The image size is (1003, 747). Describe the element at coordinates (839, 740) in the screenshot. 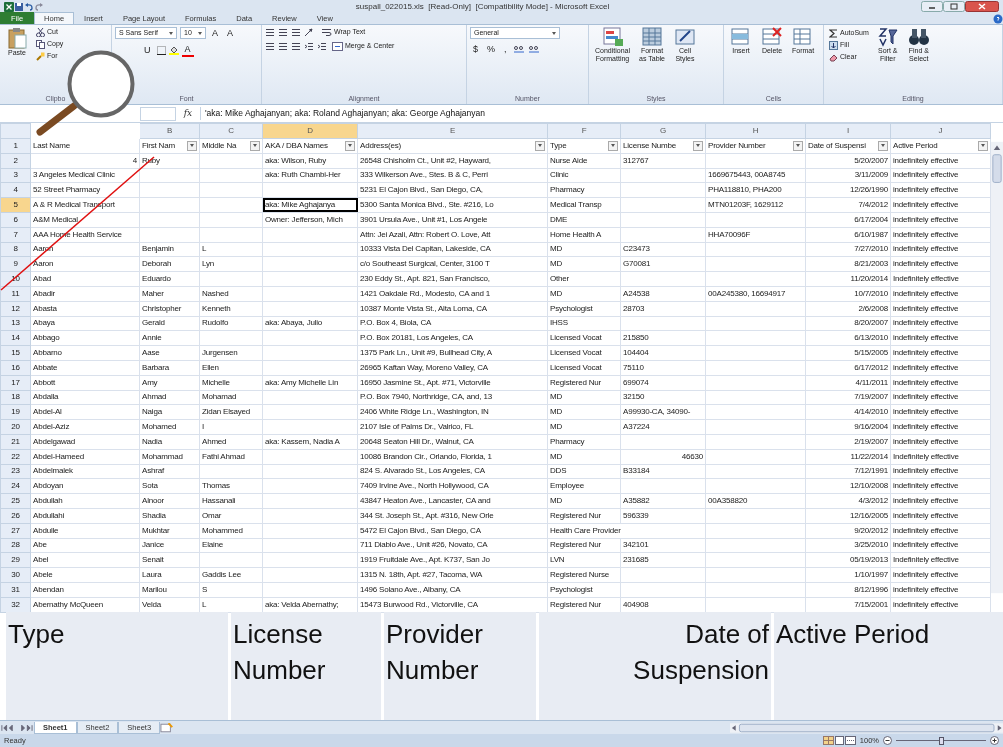

I see `page-layout-icon` at that location.